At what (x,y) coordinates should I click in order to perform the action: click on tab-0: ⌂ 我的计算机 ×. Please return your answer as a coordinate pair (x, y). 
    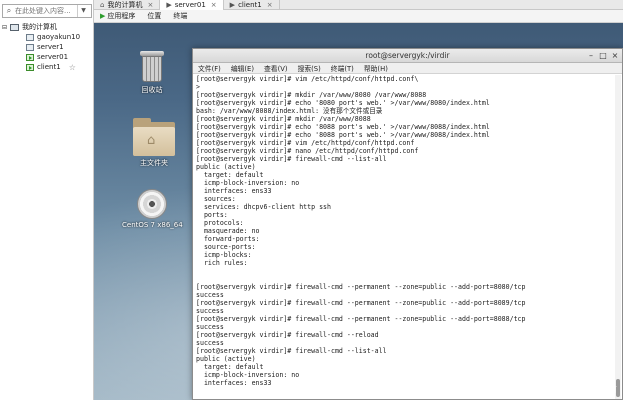
    Looking at the image, I should click on (127, 5).